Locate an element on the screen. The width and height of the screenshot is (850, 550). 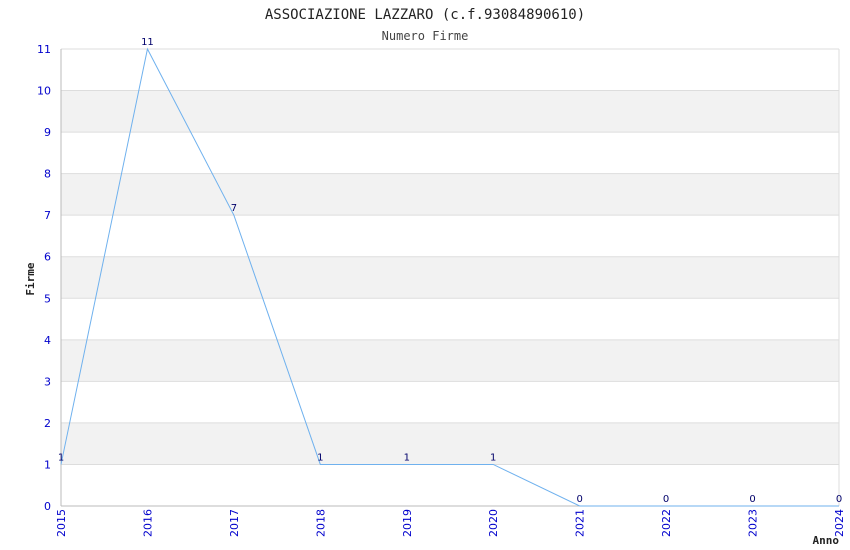
y-tick-label: 2 is located at coordinates (47, 423).